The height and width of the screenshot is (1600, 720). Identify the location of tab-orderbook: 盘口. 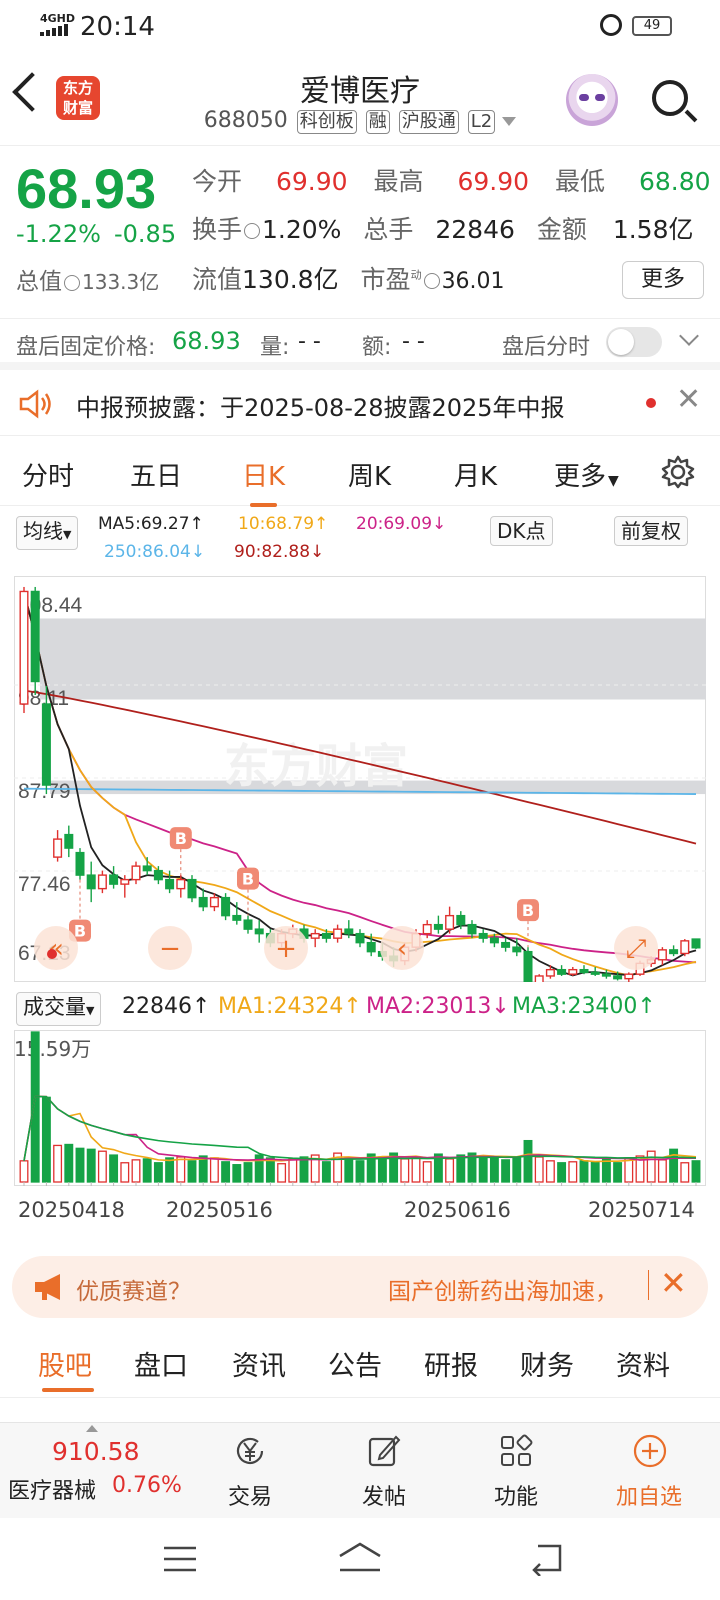
(161, 1363).